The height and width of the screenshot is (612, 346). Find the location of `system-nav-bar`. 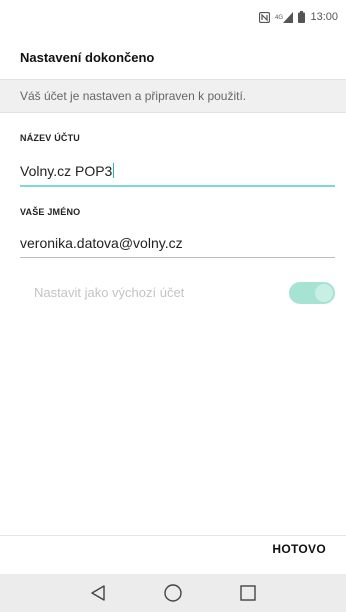

system-nav-bar is located at coordinates (173, 593).